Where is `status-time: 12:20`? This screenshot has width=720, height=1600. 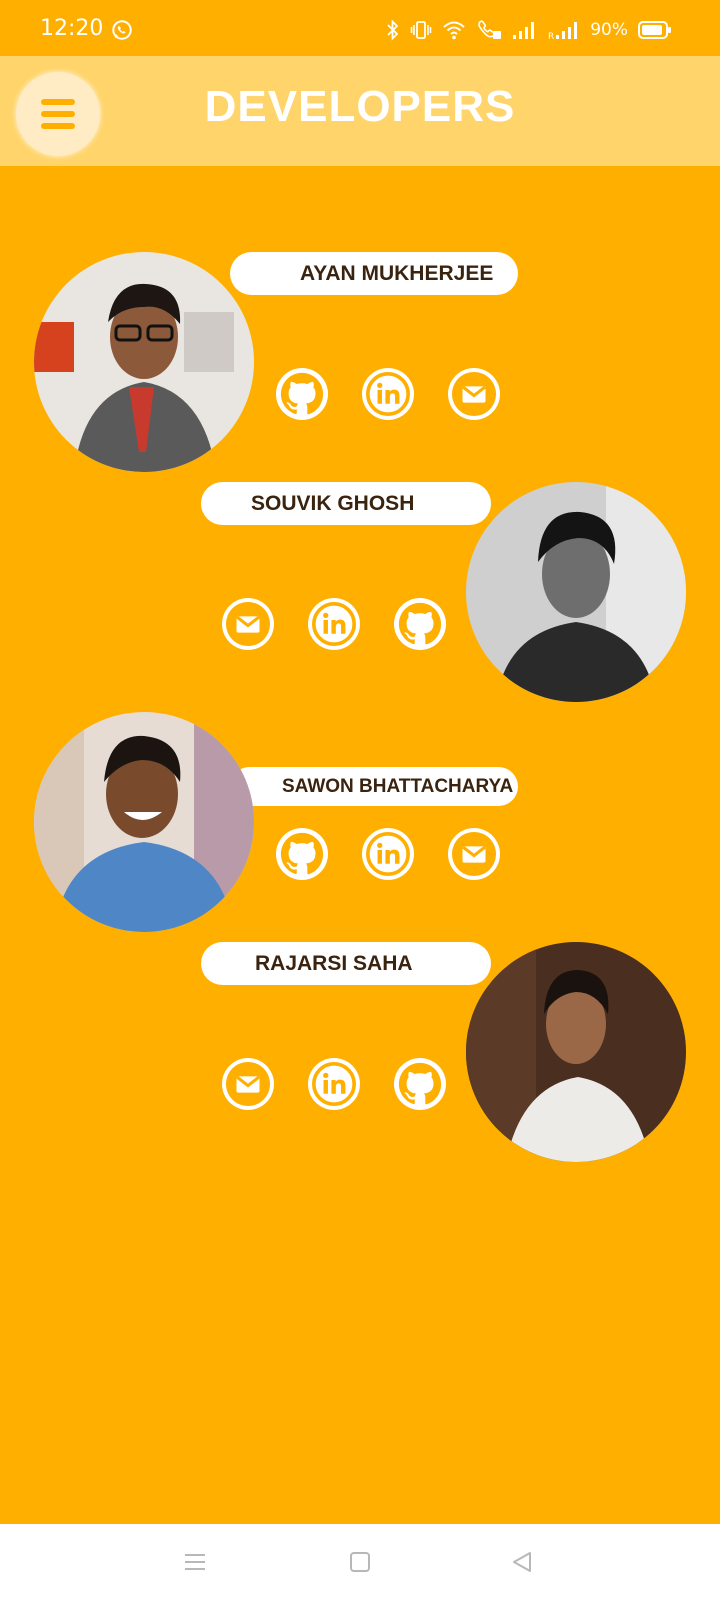 status-time: 12:20 is located at coordinates (72, 28).